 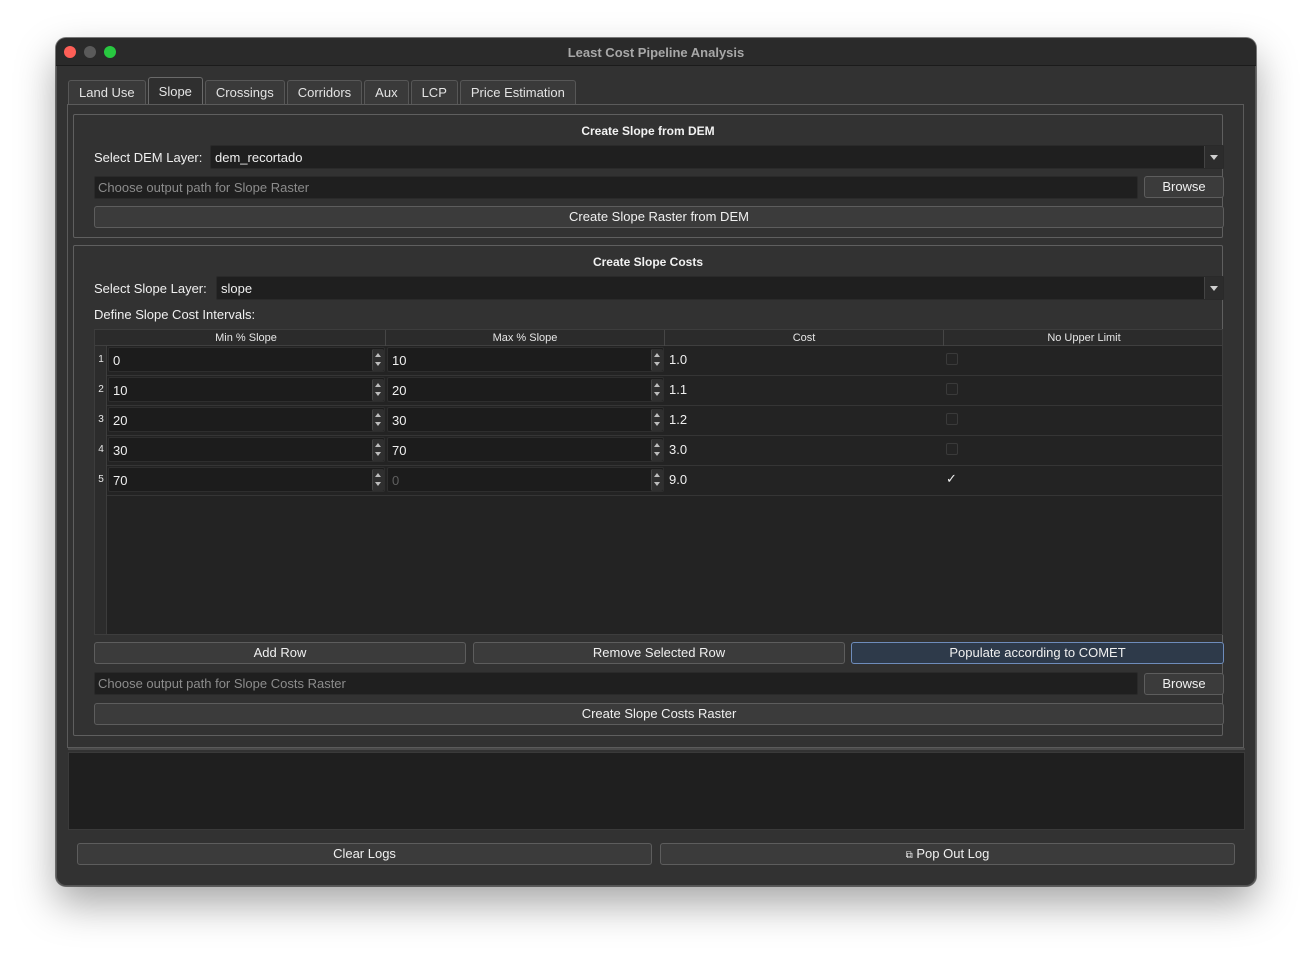 I want to click on row-number: 4, so click(x=101, y=449).